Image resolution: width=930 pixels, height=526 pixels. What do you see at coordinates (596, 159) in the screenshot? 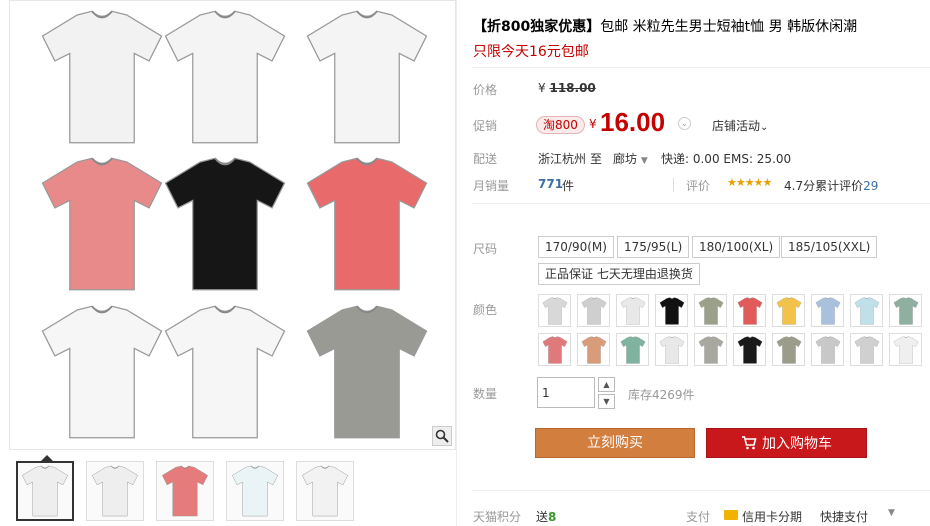
I see `ship-to-word: 至` at bounding box center [596, 159].